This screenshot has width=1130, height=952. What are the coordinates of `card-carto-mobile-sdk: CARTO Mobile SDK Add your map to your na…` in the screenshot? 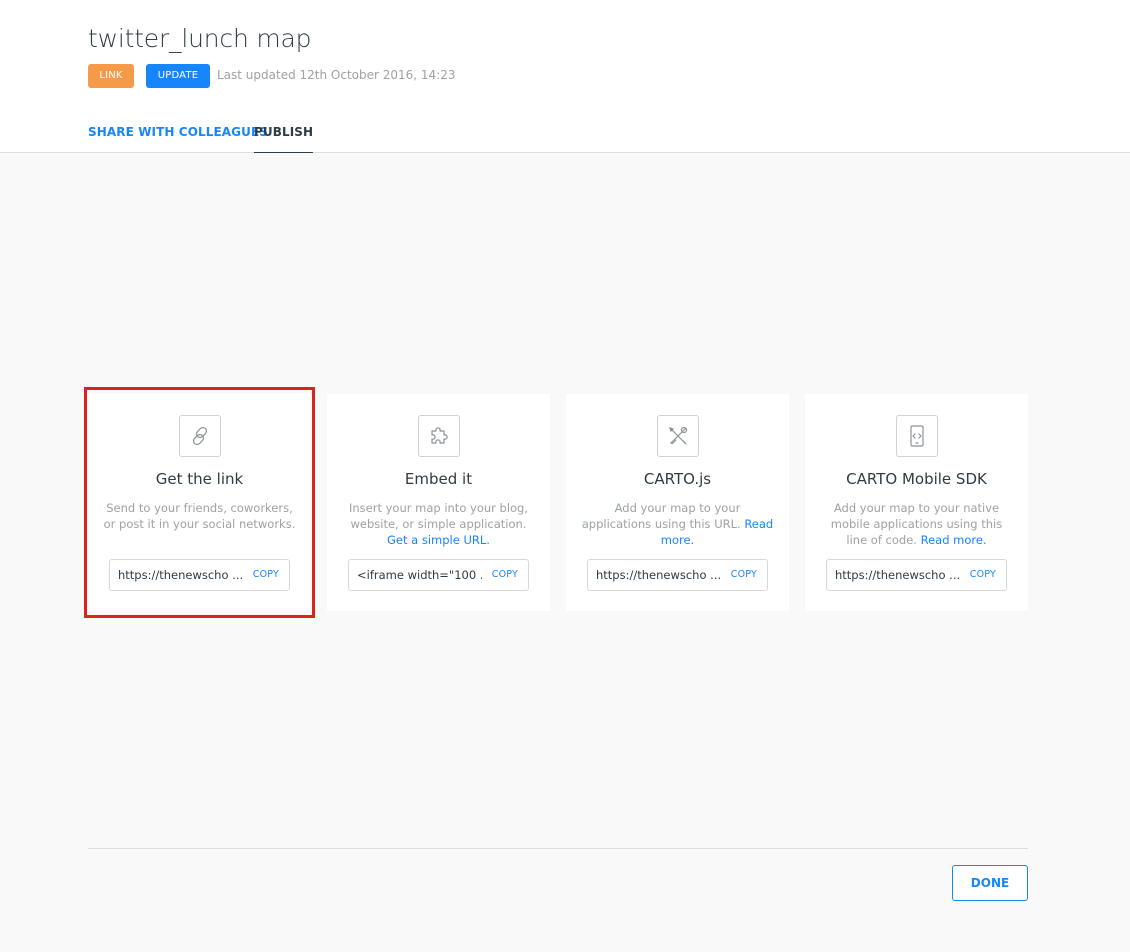 It's located at (916, 502).